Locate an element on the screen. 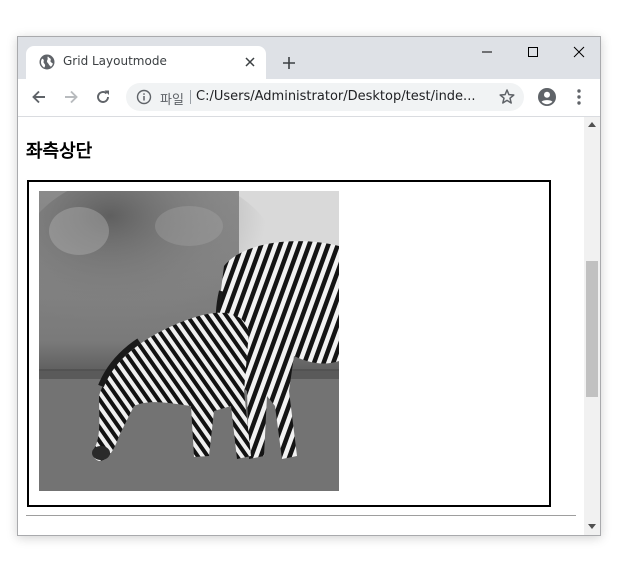  arrow-right-icon is located at coordinates (71, 97).